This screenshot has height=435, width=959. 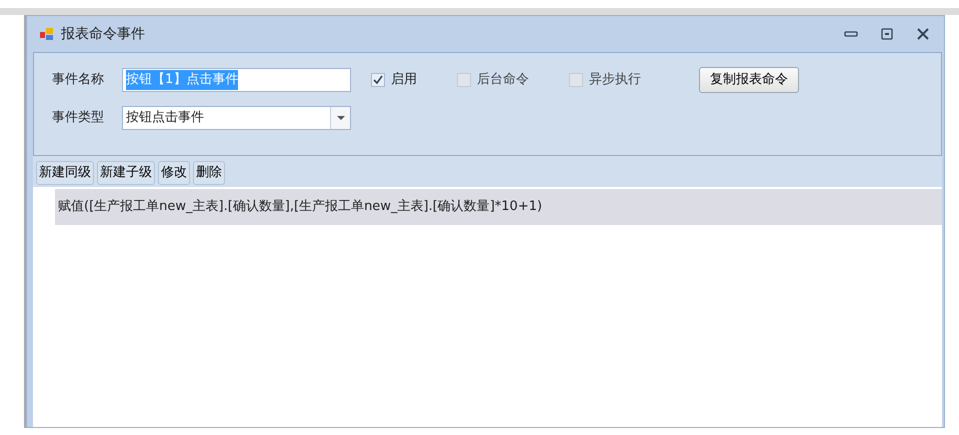 What do you see at coordinates (749, 80) in the screenshot?
I see `copy-command-button: 复制报表命令` at bounding box center [749, 80].